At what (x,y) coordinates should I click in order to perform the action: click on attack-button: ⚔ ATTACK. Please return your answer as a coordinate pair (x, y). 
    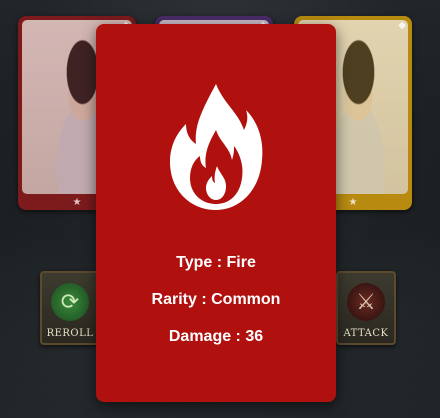
    Looking at the image, I should click on (366, 308).